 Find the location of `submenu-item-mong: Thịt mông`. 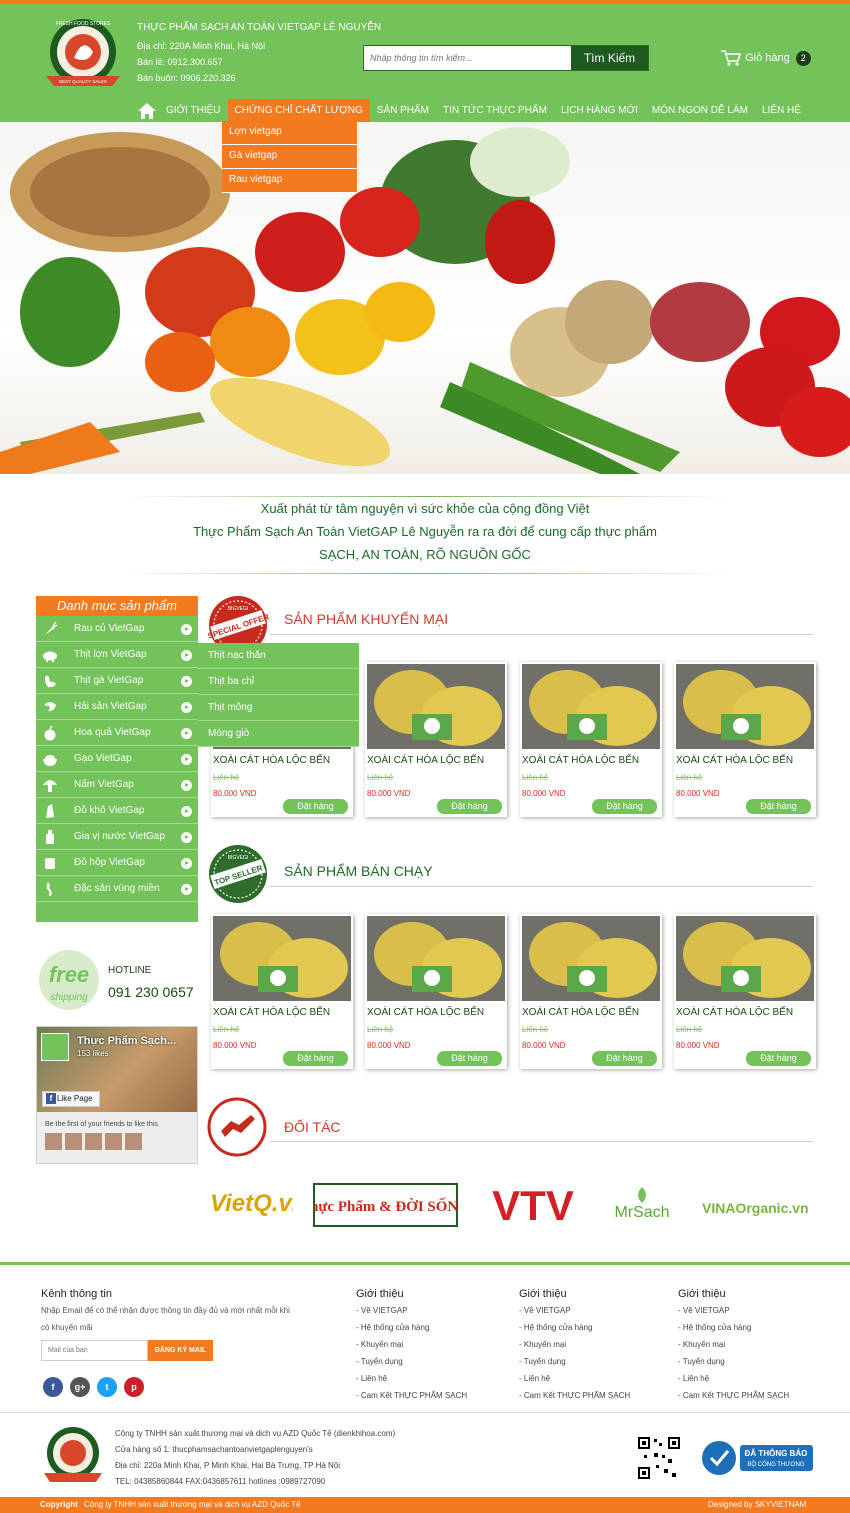

submenu-item-mong: Thịt mông is located at coordinates (278, 708).